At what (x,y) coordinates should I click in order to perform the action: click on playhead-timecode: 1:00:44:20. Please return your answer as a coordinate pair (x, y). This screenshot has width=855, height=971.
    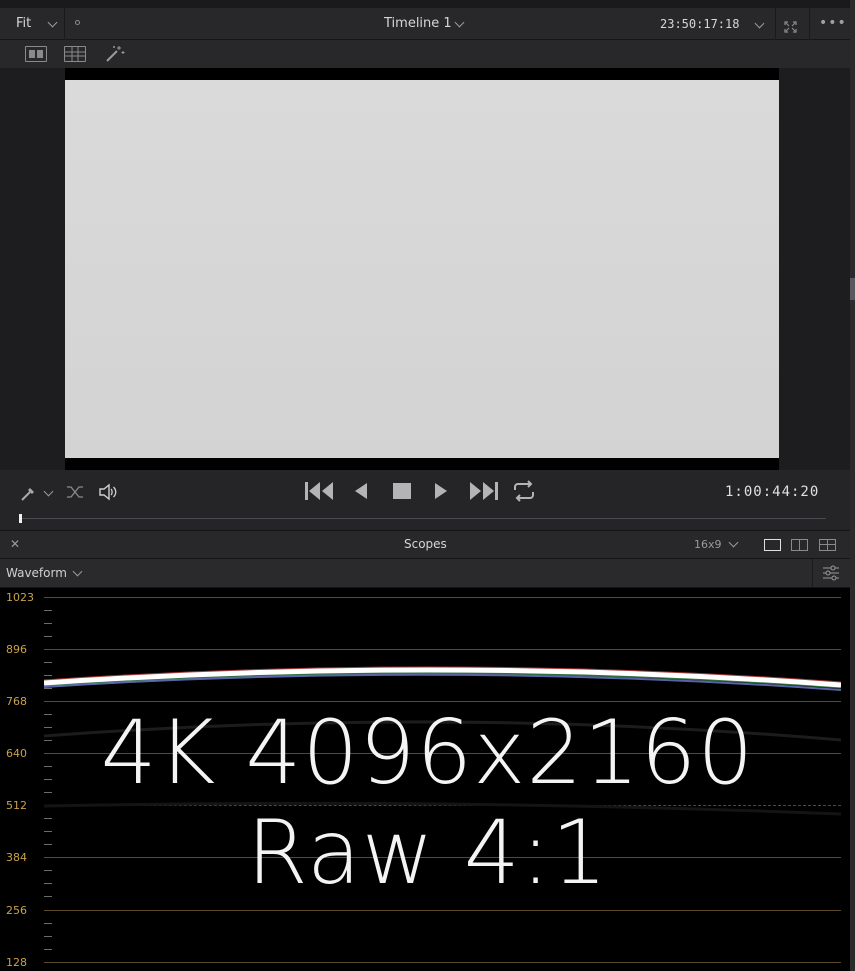
    Looking at the image, I should click on (772, 492).